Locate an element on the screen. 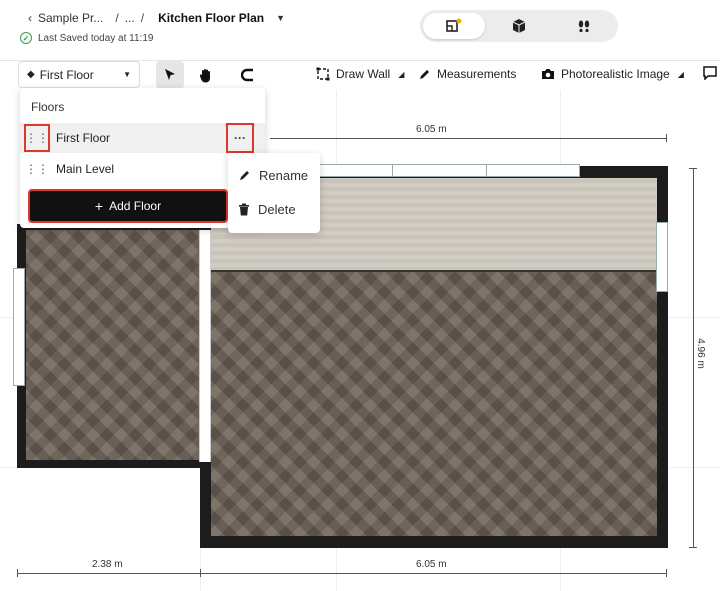 The height and width of the screenshot is (591, 720). view-walk-button is located at coordinates (584, 26).